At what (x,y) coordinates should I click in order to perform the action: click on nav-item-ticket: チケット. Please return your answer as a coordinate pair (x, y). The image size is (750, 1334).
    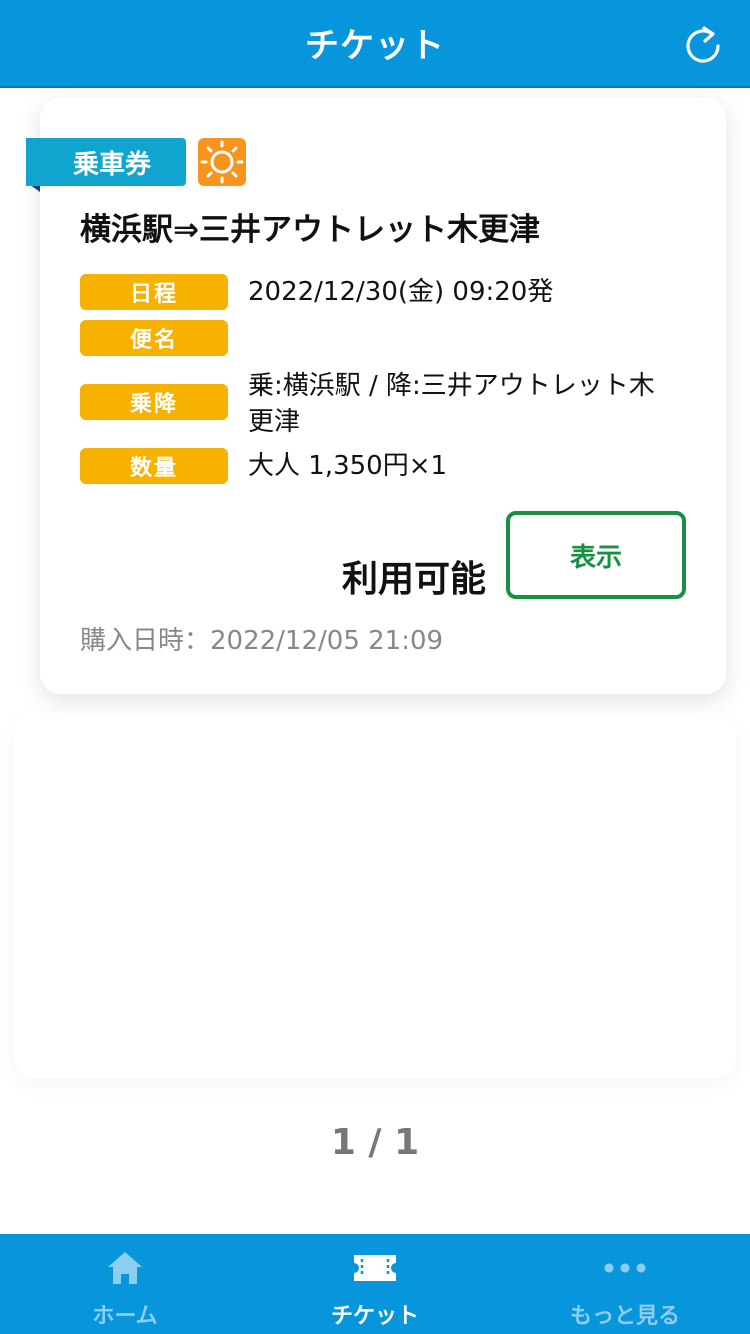
    Looking at the image, I should click on (375, 1284).